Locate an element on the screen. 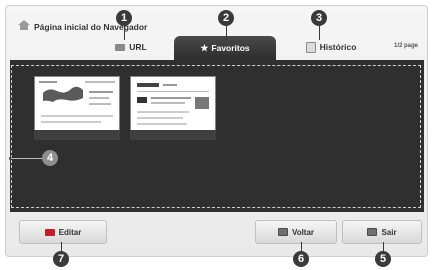  page-indicator: 1/2 page is located at coordinates (406, 46).